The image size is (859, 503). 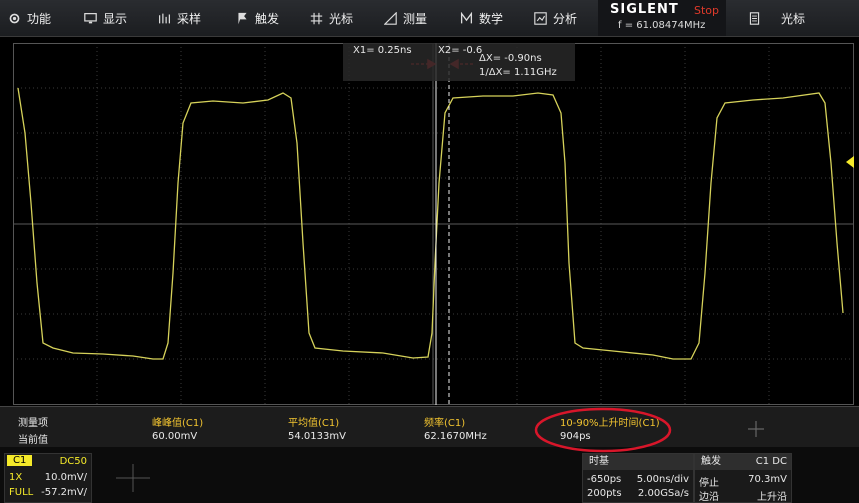 I want to click on trigger-mode: 停止, so click(x=709, y=483).